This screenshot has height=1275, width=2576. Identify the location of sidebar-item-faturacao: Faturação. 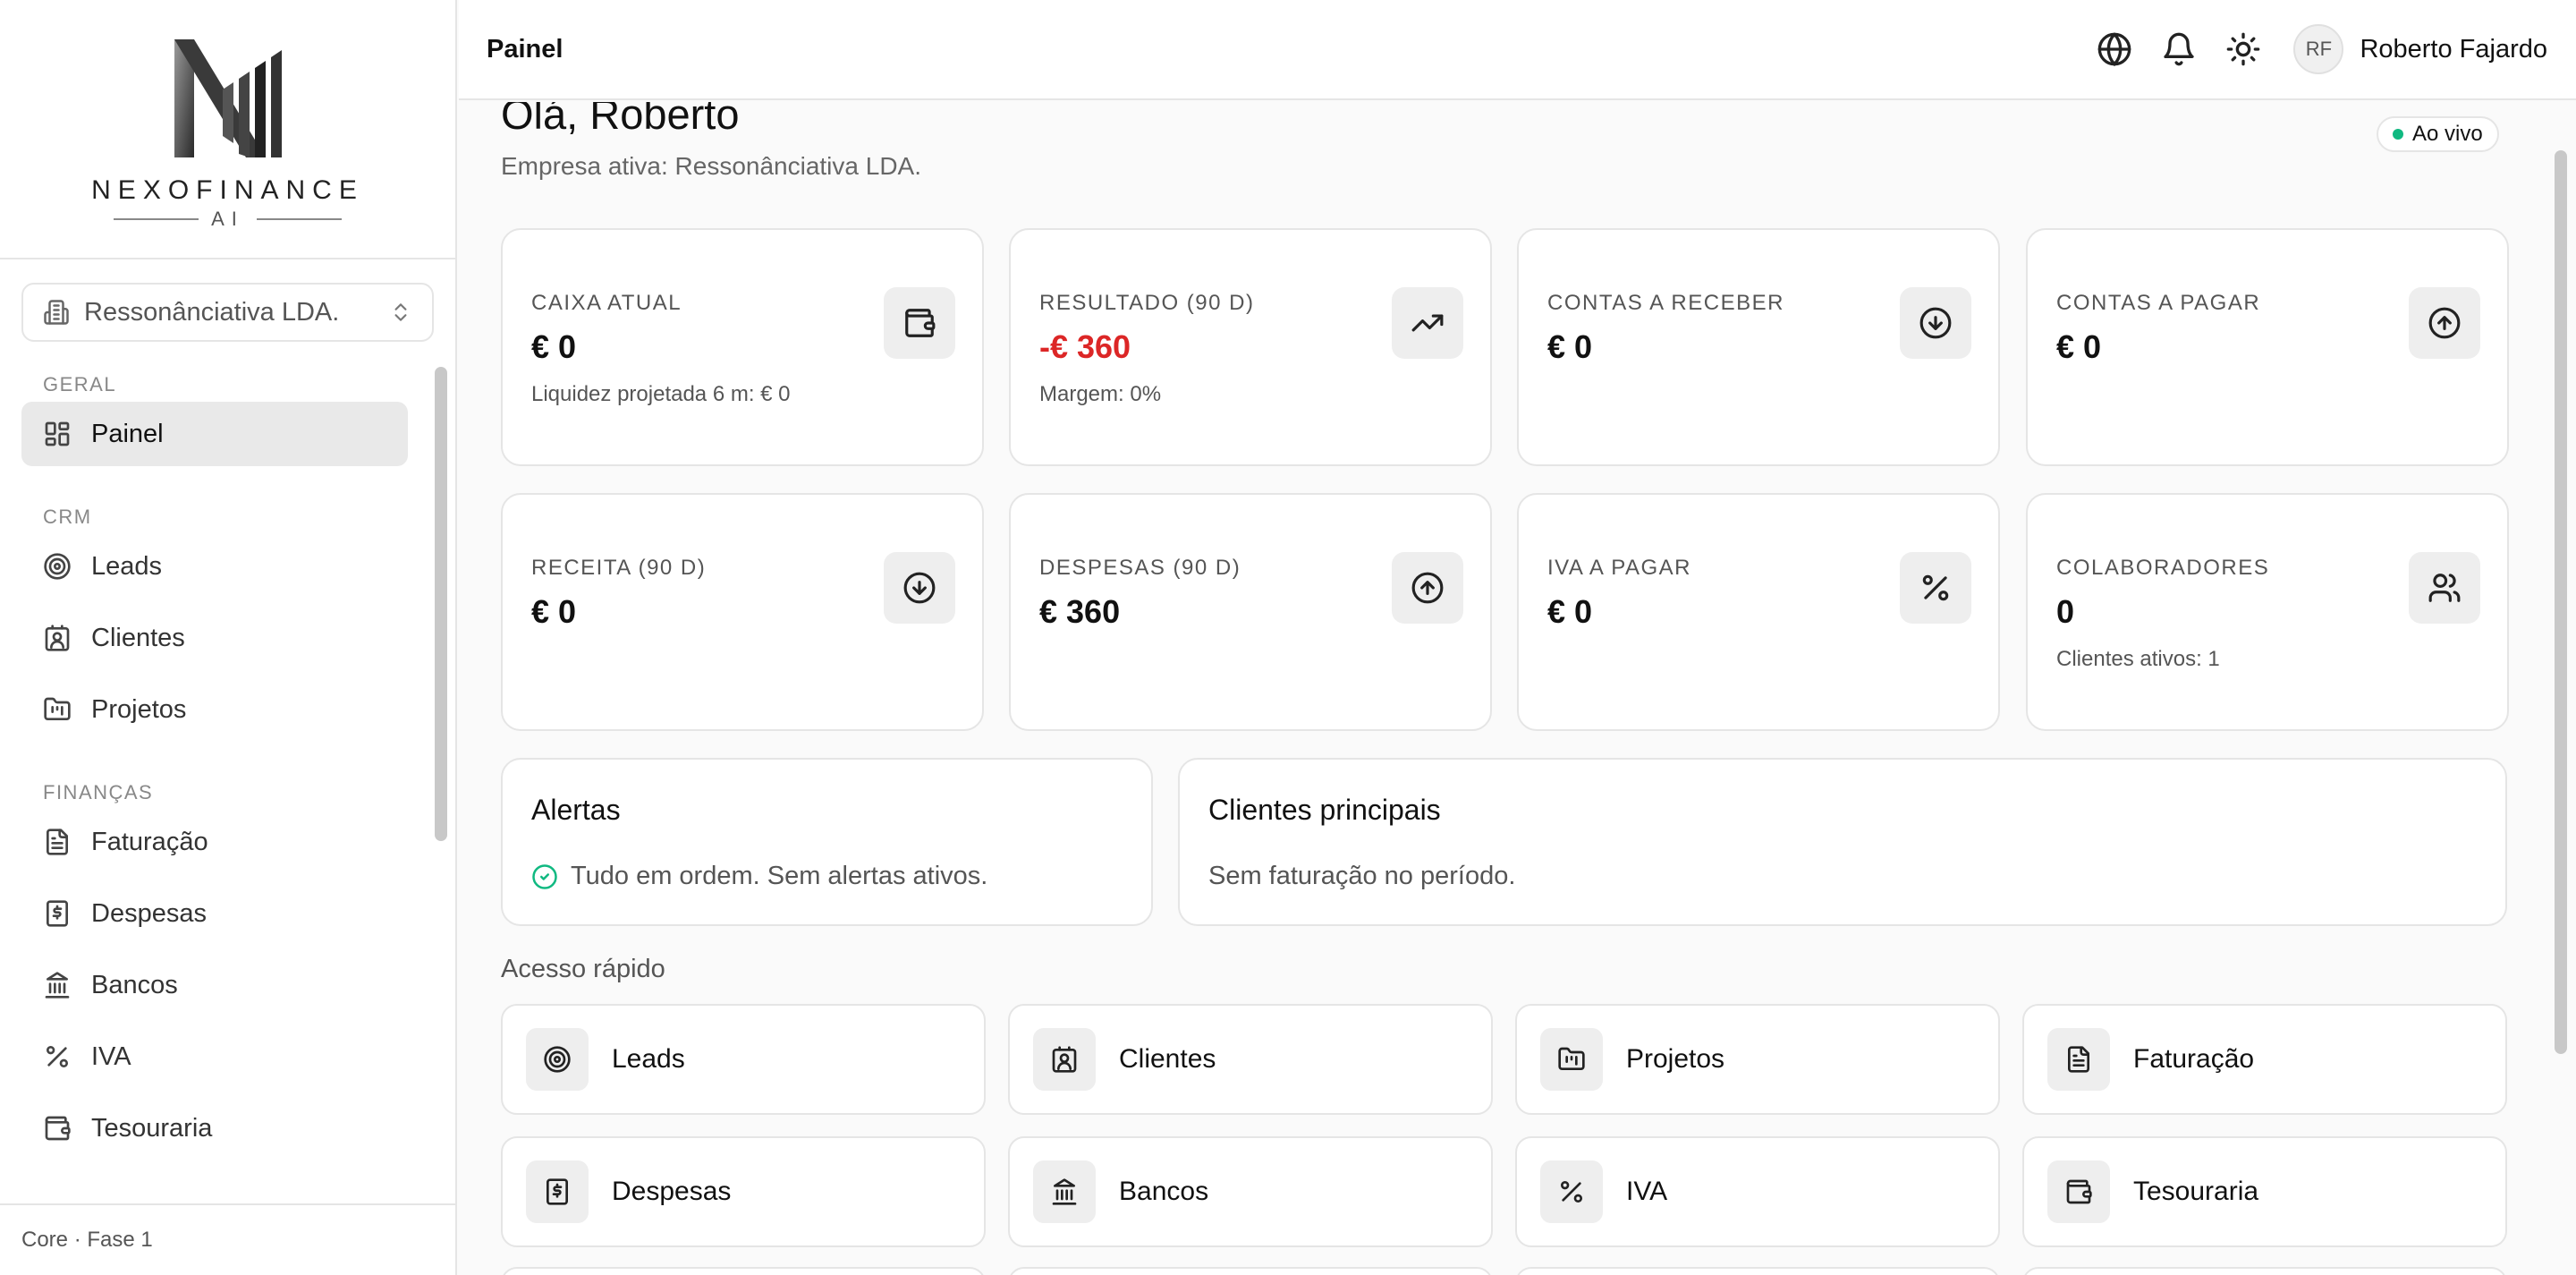
(214, 842).